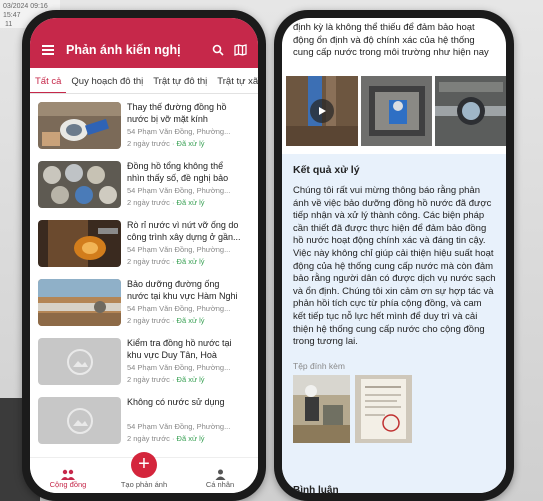 The height and width of the screenshot is (501, 543). I want to click on result-title: Kết quả xử lý, so click(326, 170).